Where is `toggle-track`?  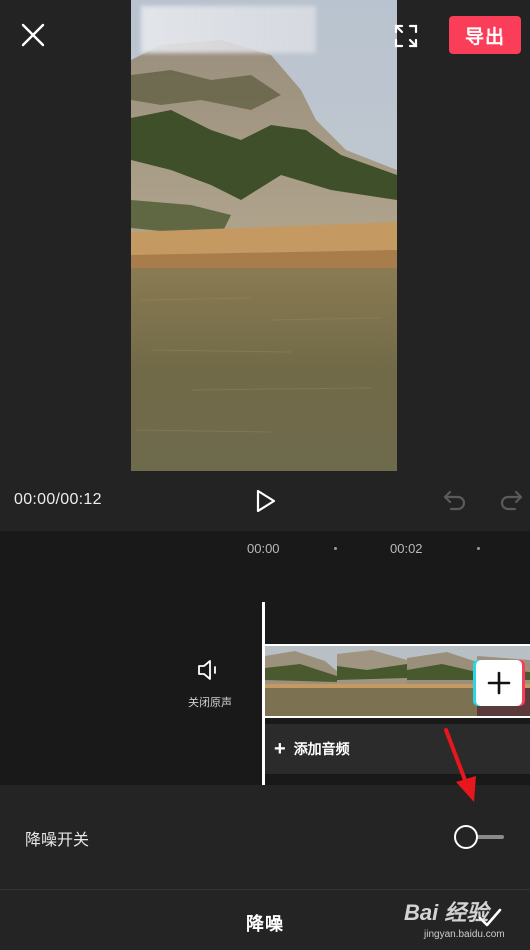 toggle-track is located at coordinates (489, 837).